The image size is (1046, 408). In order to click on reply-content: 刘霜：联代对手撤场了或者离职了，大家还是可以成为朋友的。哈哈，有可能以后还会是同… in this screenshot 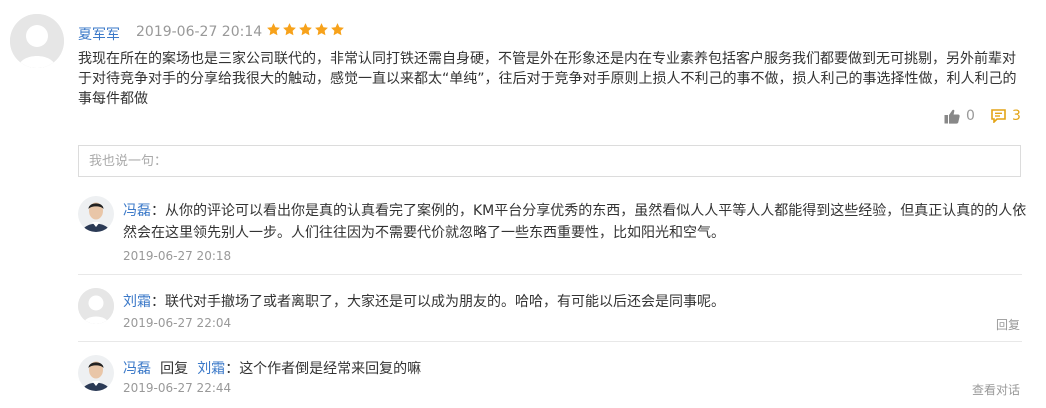, I will do `click(424, 301)`.